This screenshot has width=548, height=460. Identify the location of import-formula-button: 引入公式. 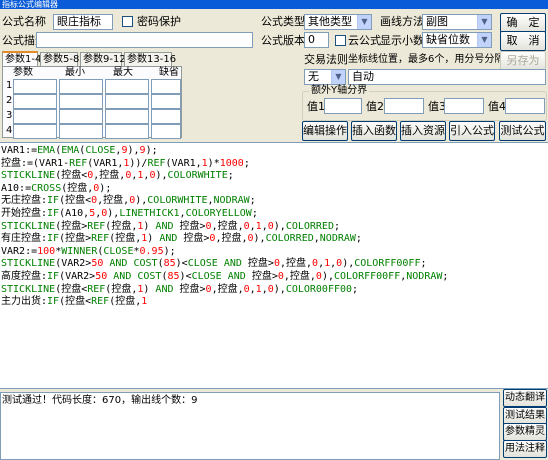
(472, 131).